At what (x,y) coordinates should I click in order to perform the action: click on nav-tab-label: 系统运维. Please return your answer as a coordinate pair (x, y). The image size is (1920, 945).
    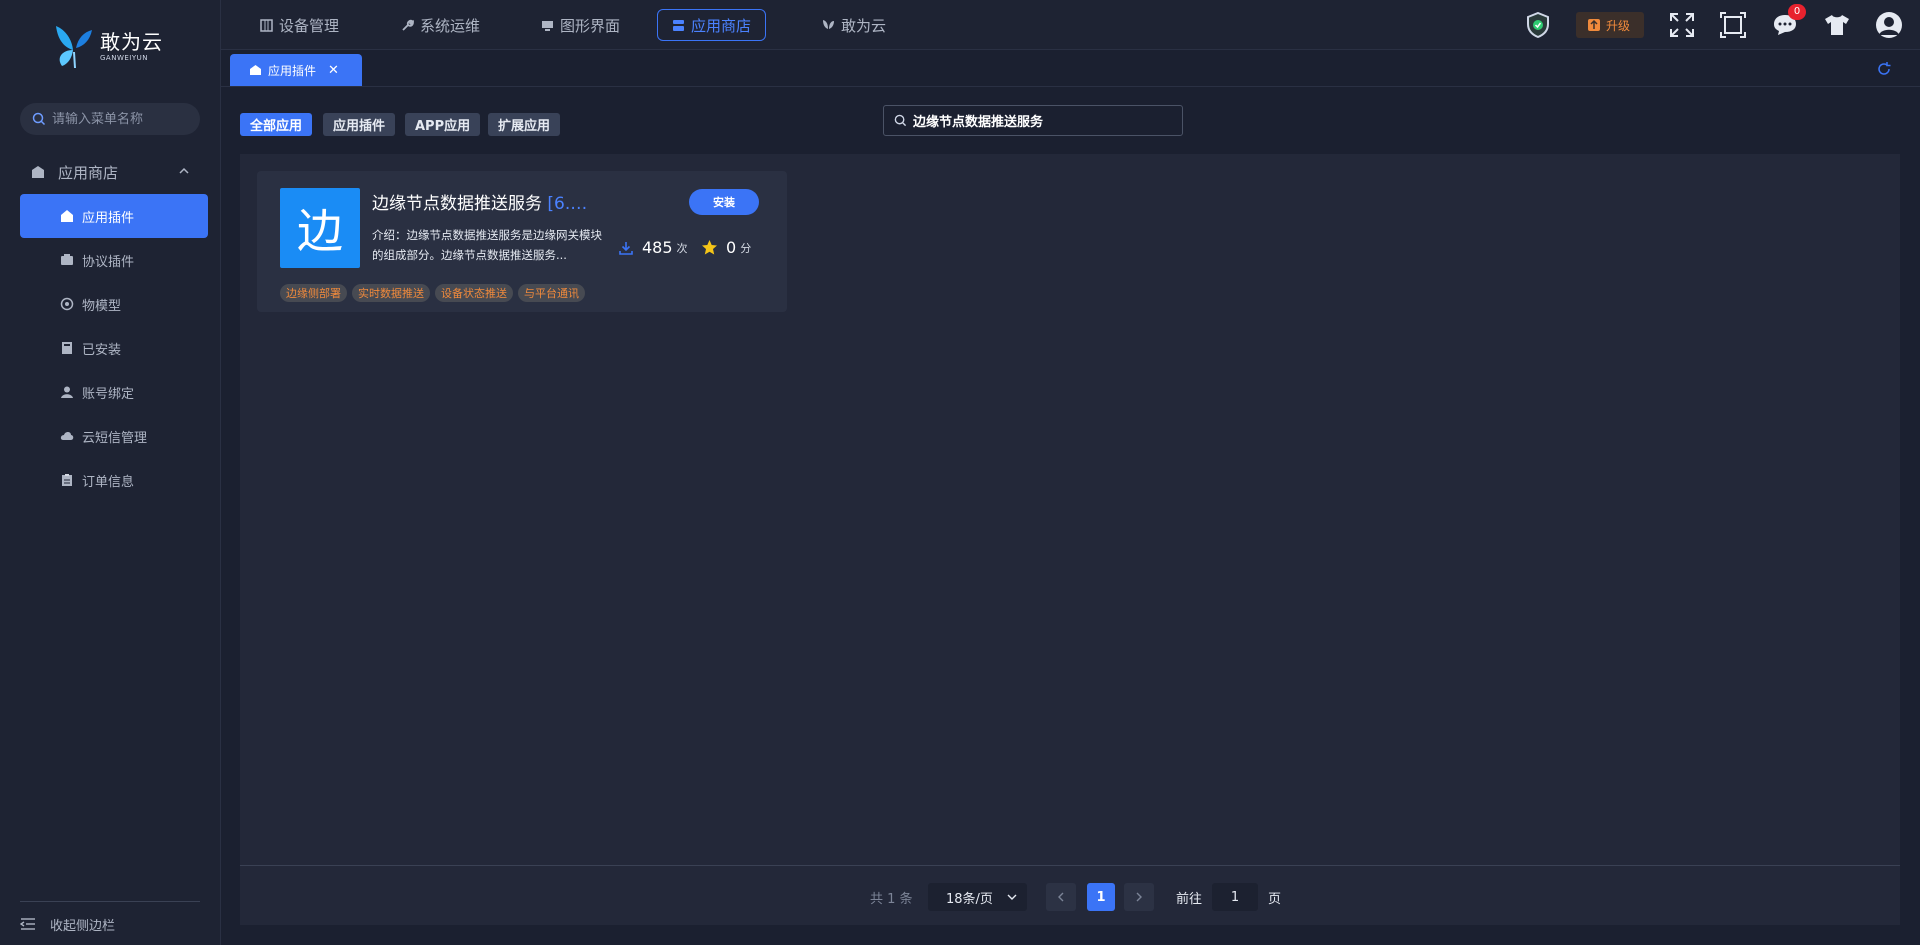
    Looking at the image, I should click on (450, 25).